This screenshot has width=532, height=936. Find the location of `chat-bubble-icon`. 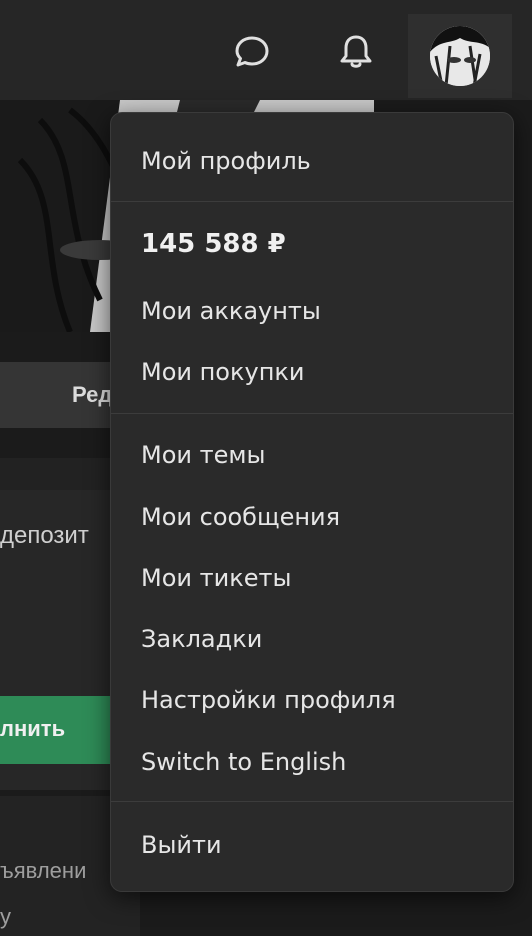

chat-bubble-icon is located at coordinates (252, 51).